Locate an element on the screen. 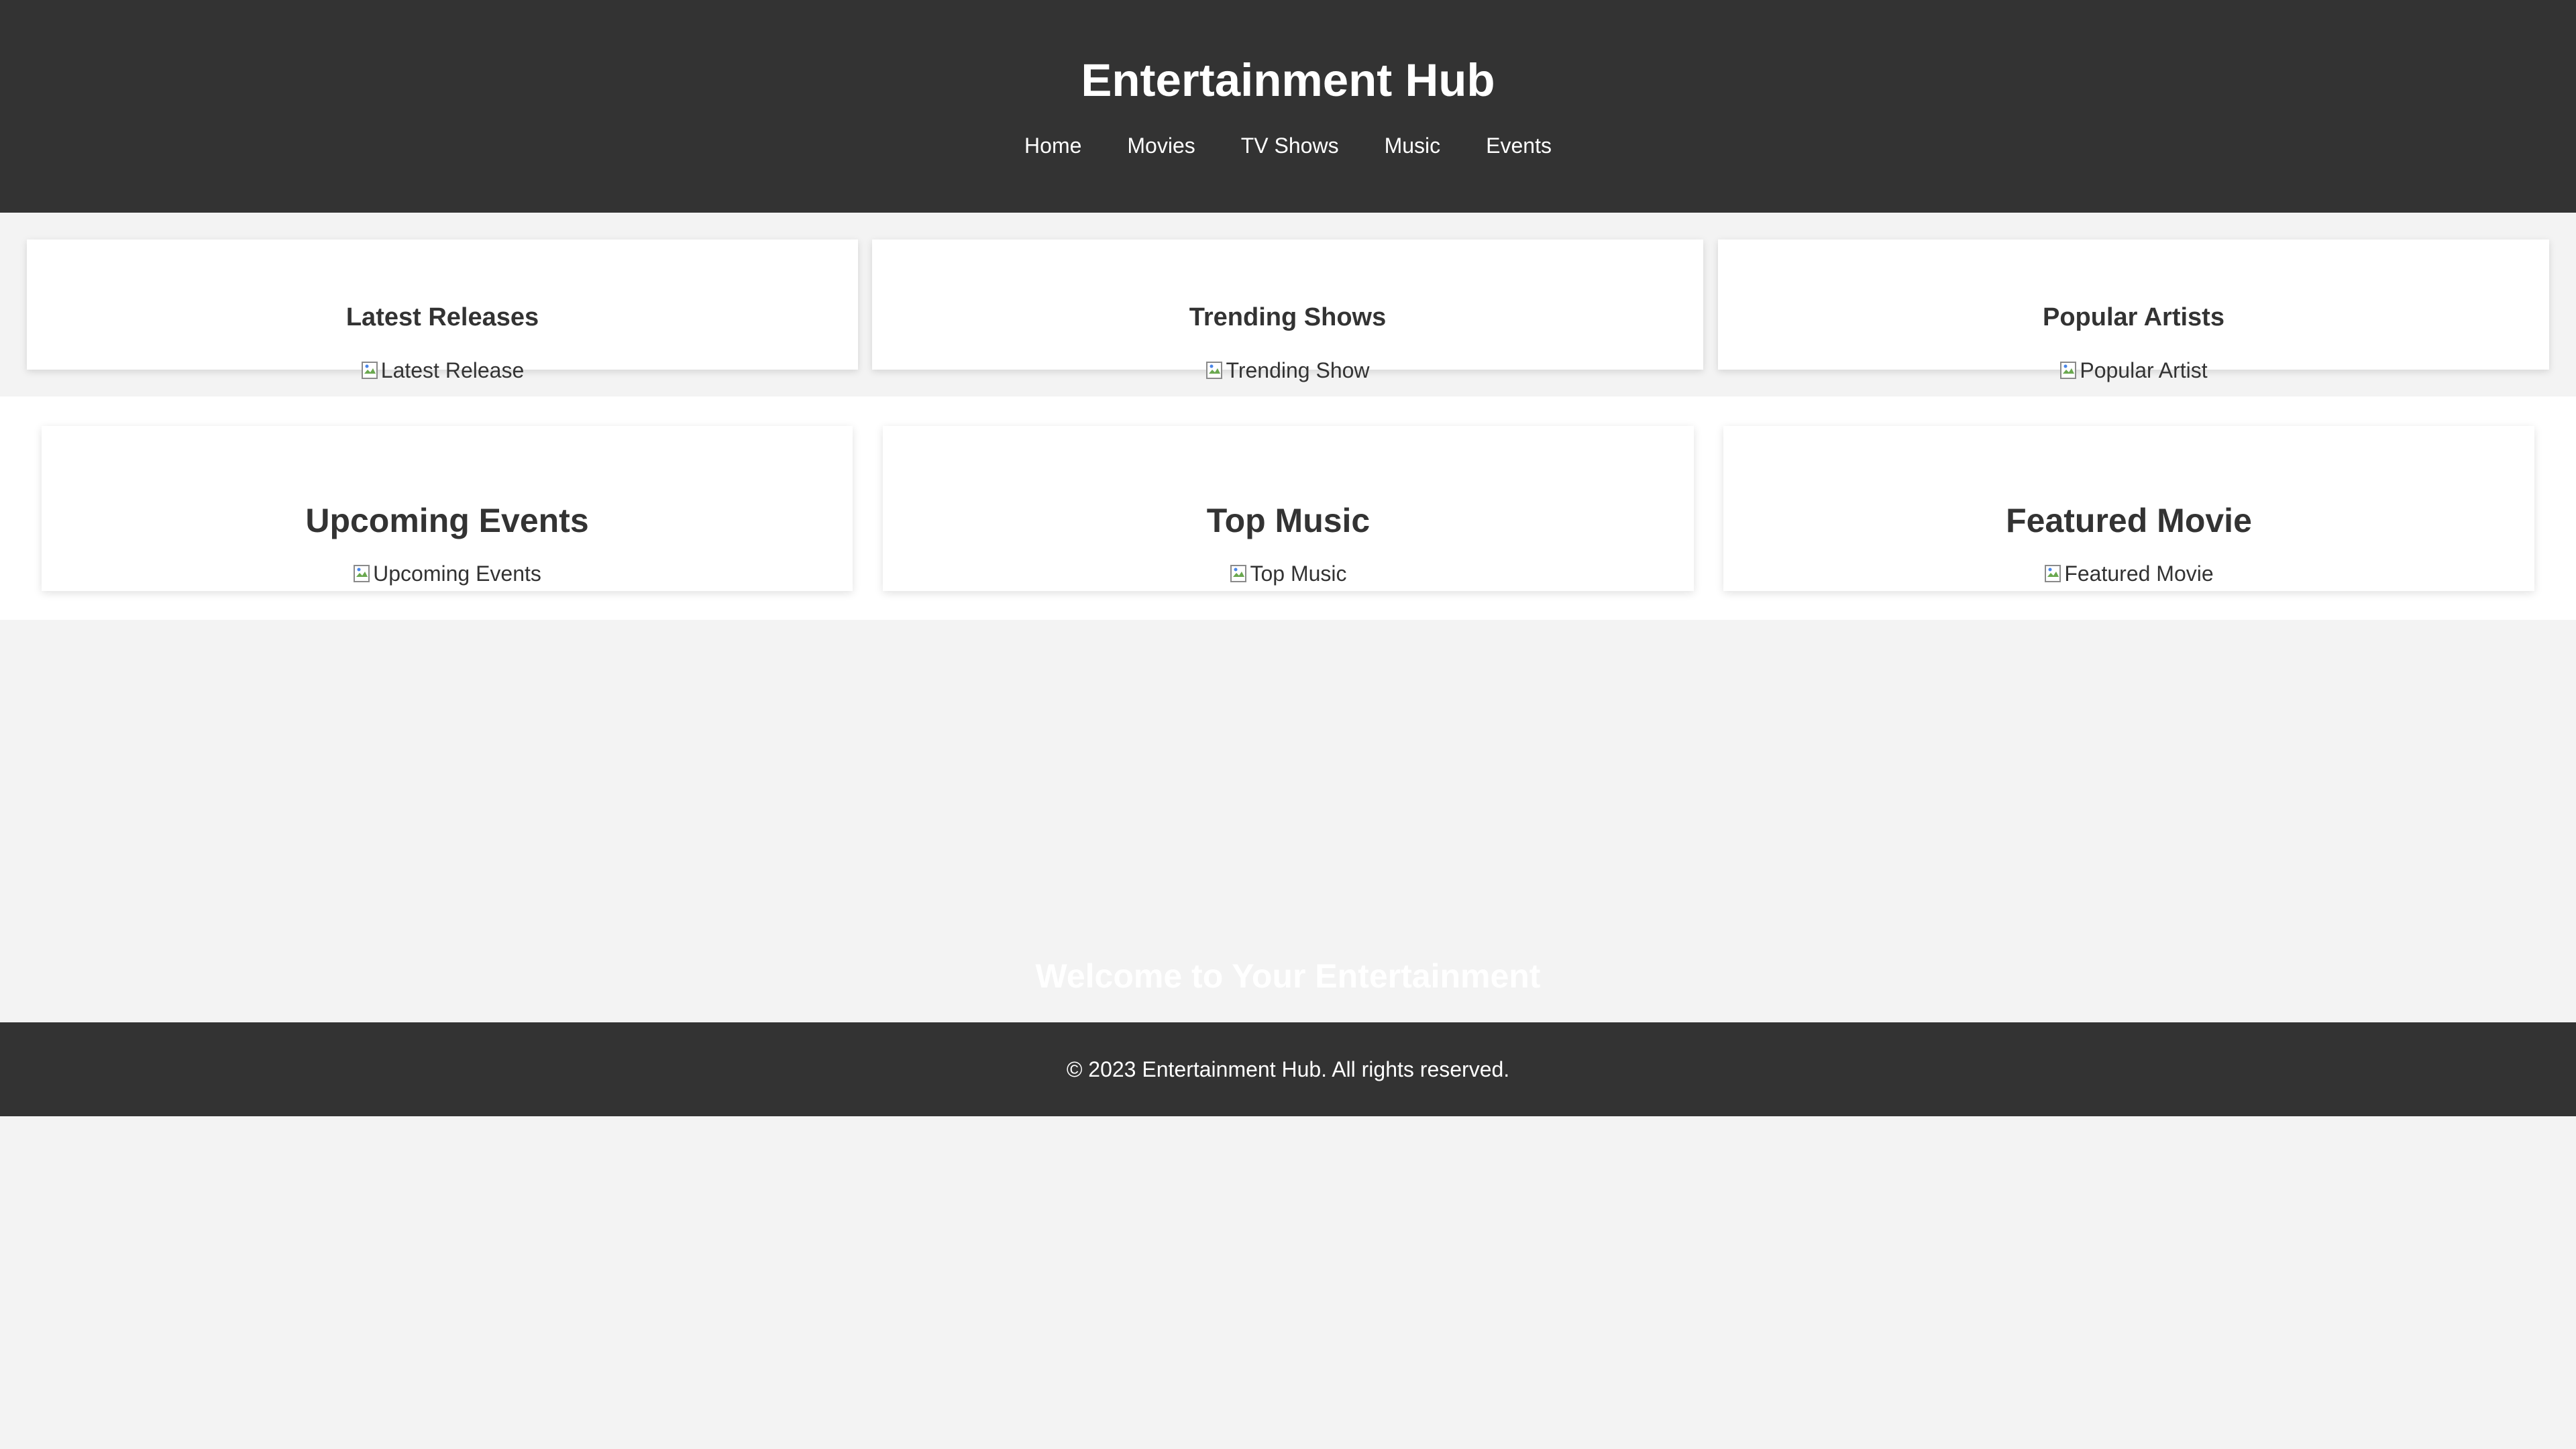 Image resolution: width=2576 pixels, height=1449 pixels. card-top-music: Top Music Top Music is located at coordinates (1288, 508).